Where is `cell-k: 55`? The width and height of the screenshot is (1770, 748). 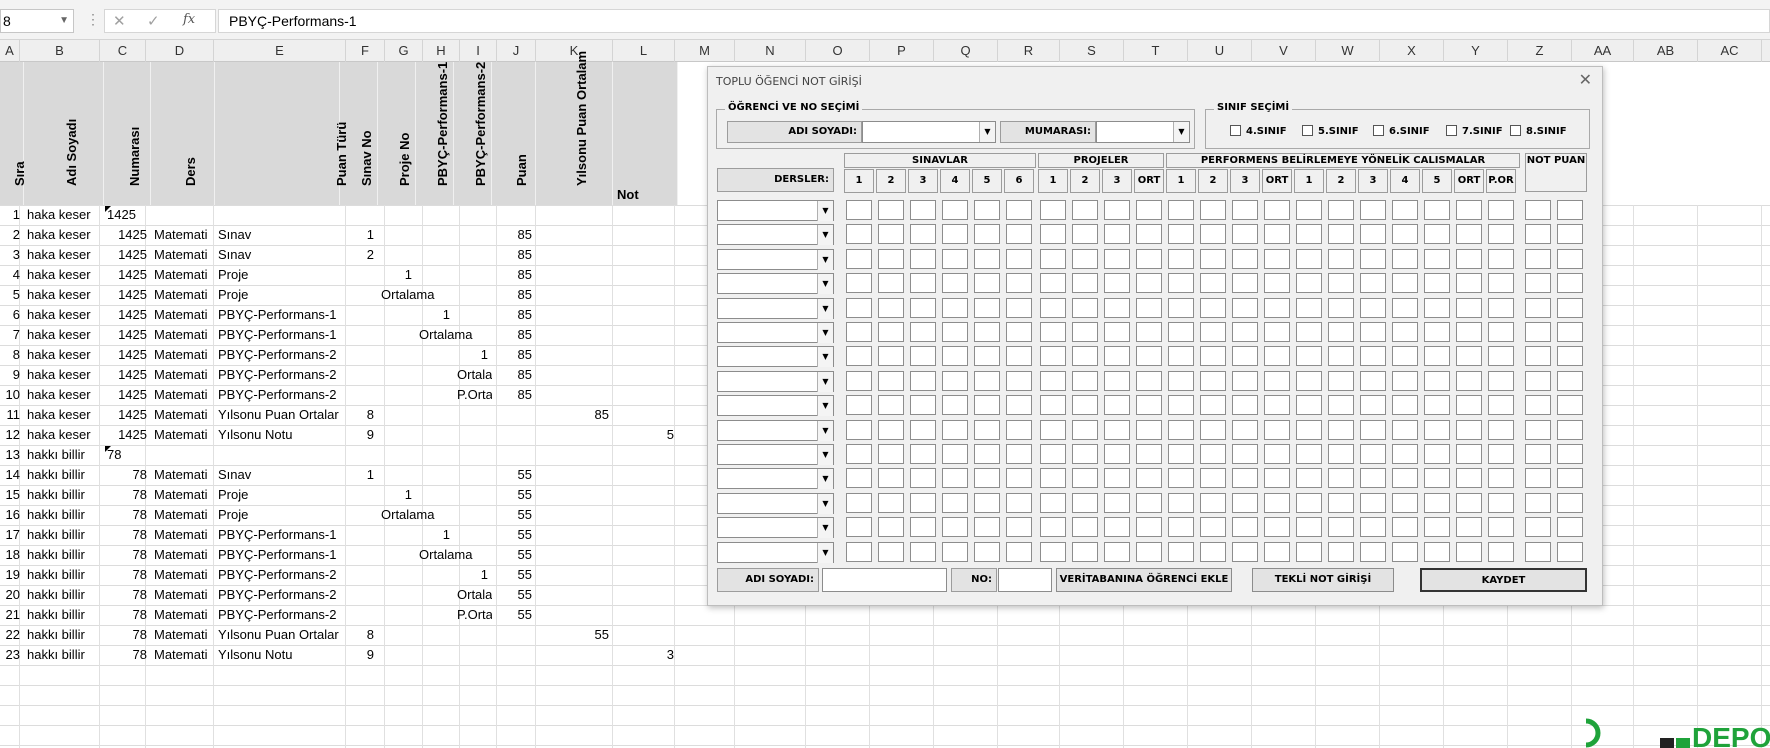
cell-k: 55 is located at coordinates (574, 635).